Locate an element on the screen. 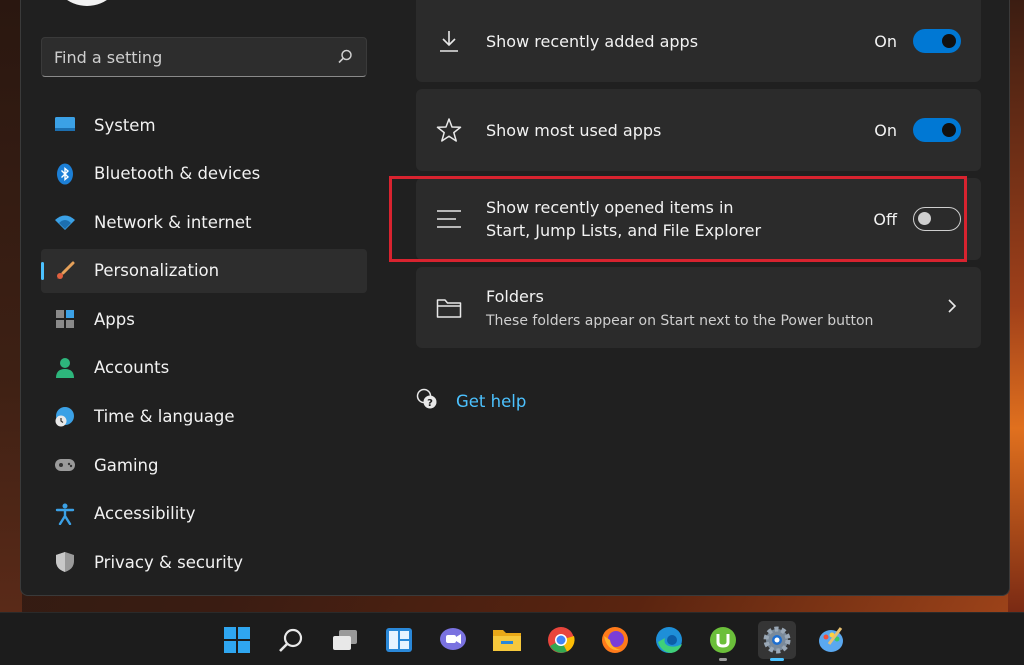 This screenshot has height=665, width=1024. sidebar-item-privacy: Privacy & security is located at coordinates (204, 562).